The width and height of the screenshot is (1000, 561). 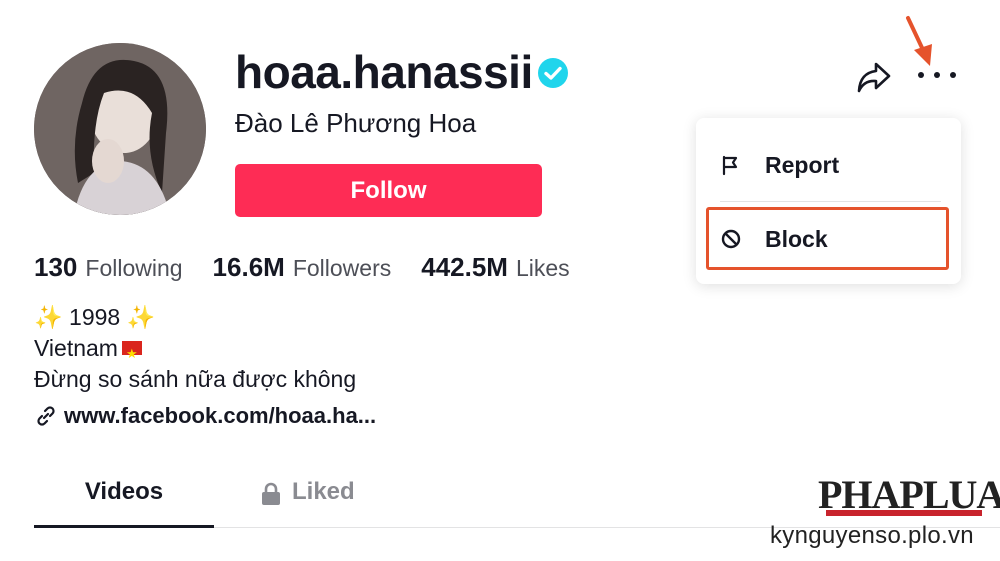 I want to click on stat-likes: 442.5M Likes, so click(x=495, y=267).